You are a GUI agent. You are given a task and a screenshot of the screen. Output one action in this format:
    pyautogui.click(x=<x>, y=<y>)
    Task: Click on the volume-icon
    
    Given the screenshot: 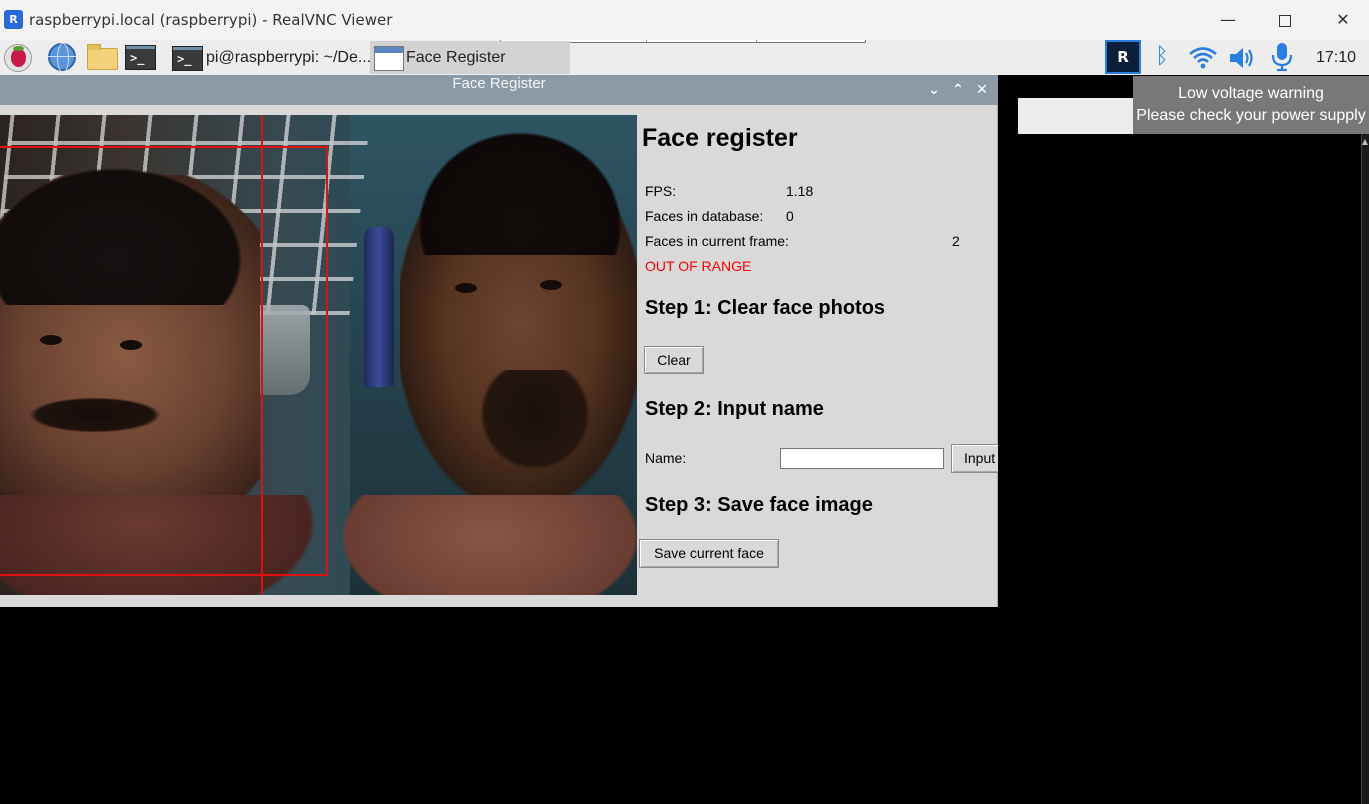 What is the action you would take?
    pyautogui.click(x=1243, y=58)
    